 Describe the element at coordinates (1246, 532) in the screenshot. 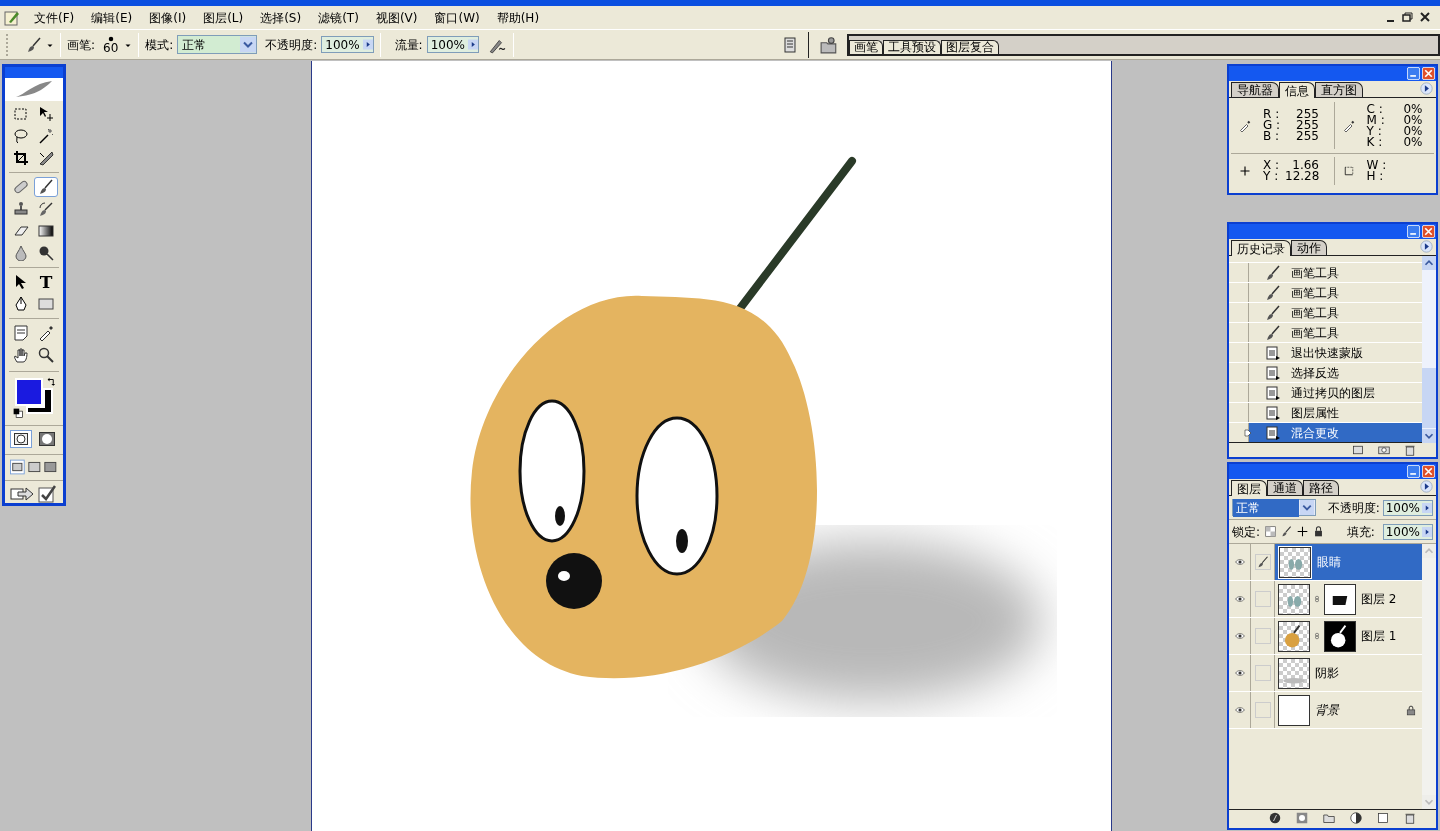

I see `lock-label: 锁定:` at that location.